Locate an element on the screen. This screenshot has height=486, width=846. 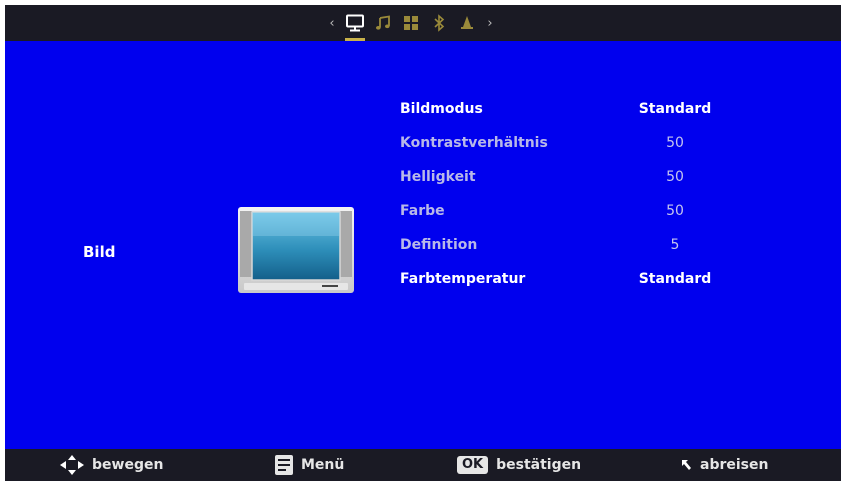
tv-illustration-icon is located at coordinates (296, 250).